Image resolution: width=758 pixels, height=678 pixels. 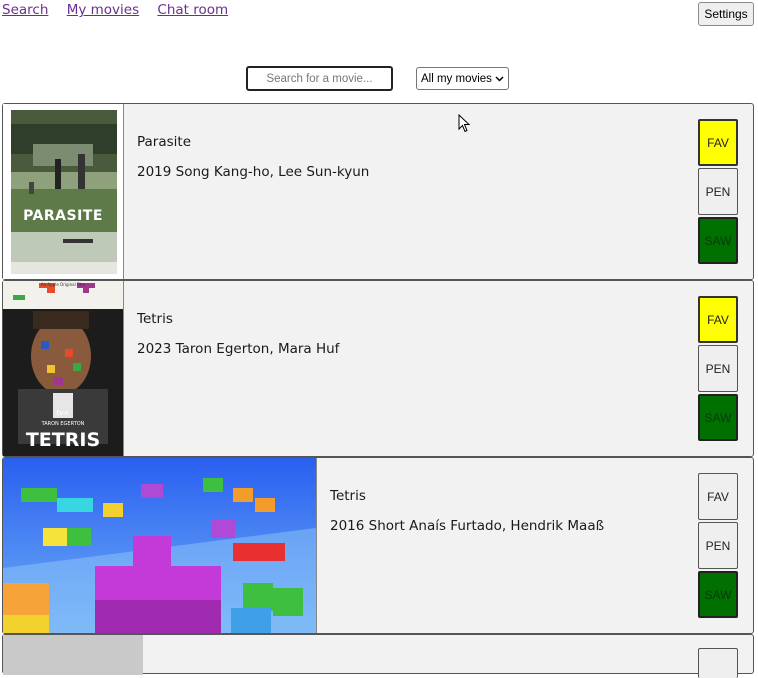 I want to click on movie-year-cast: 2019 Song Kang-ho, Lee Sun-kyun, so click(x=253, y=172).